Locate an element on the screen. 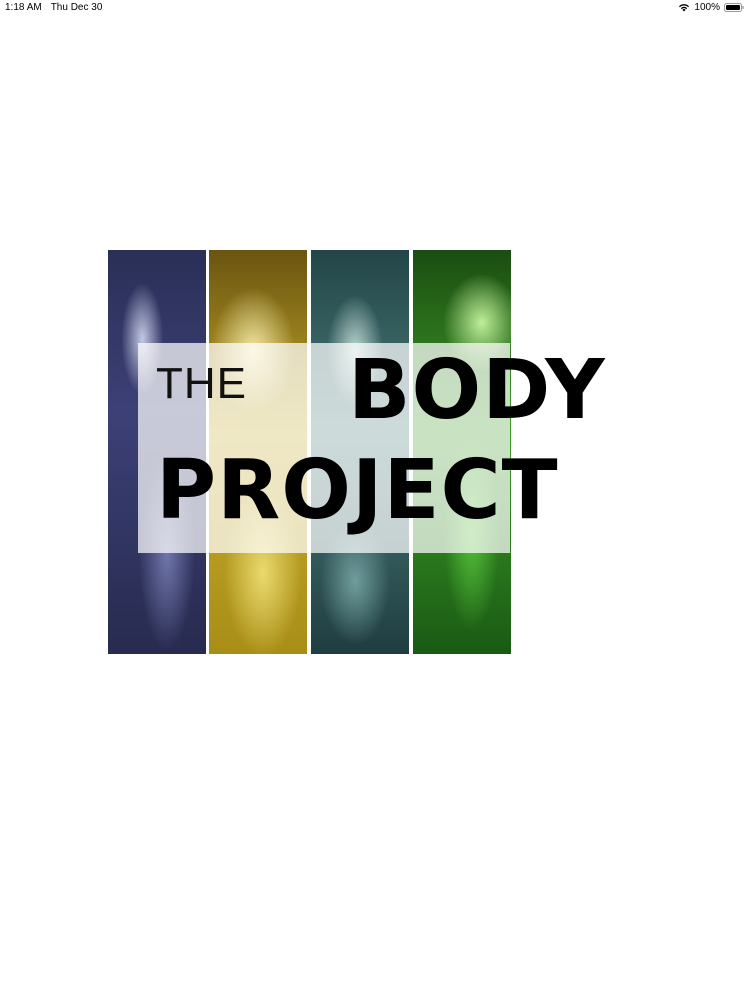 Image resolution: width=750 pixels, height=1000 pixels. status-date: Thu Dec 30 is located at coordinates (76, 7).